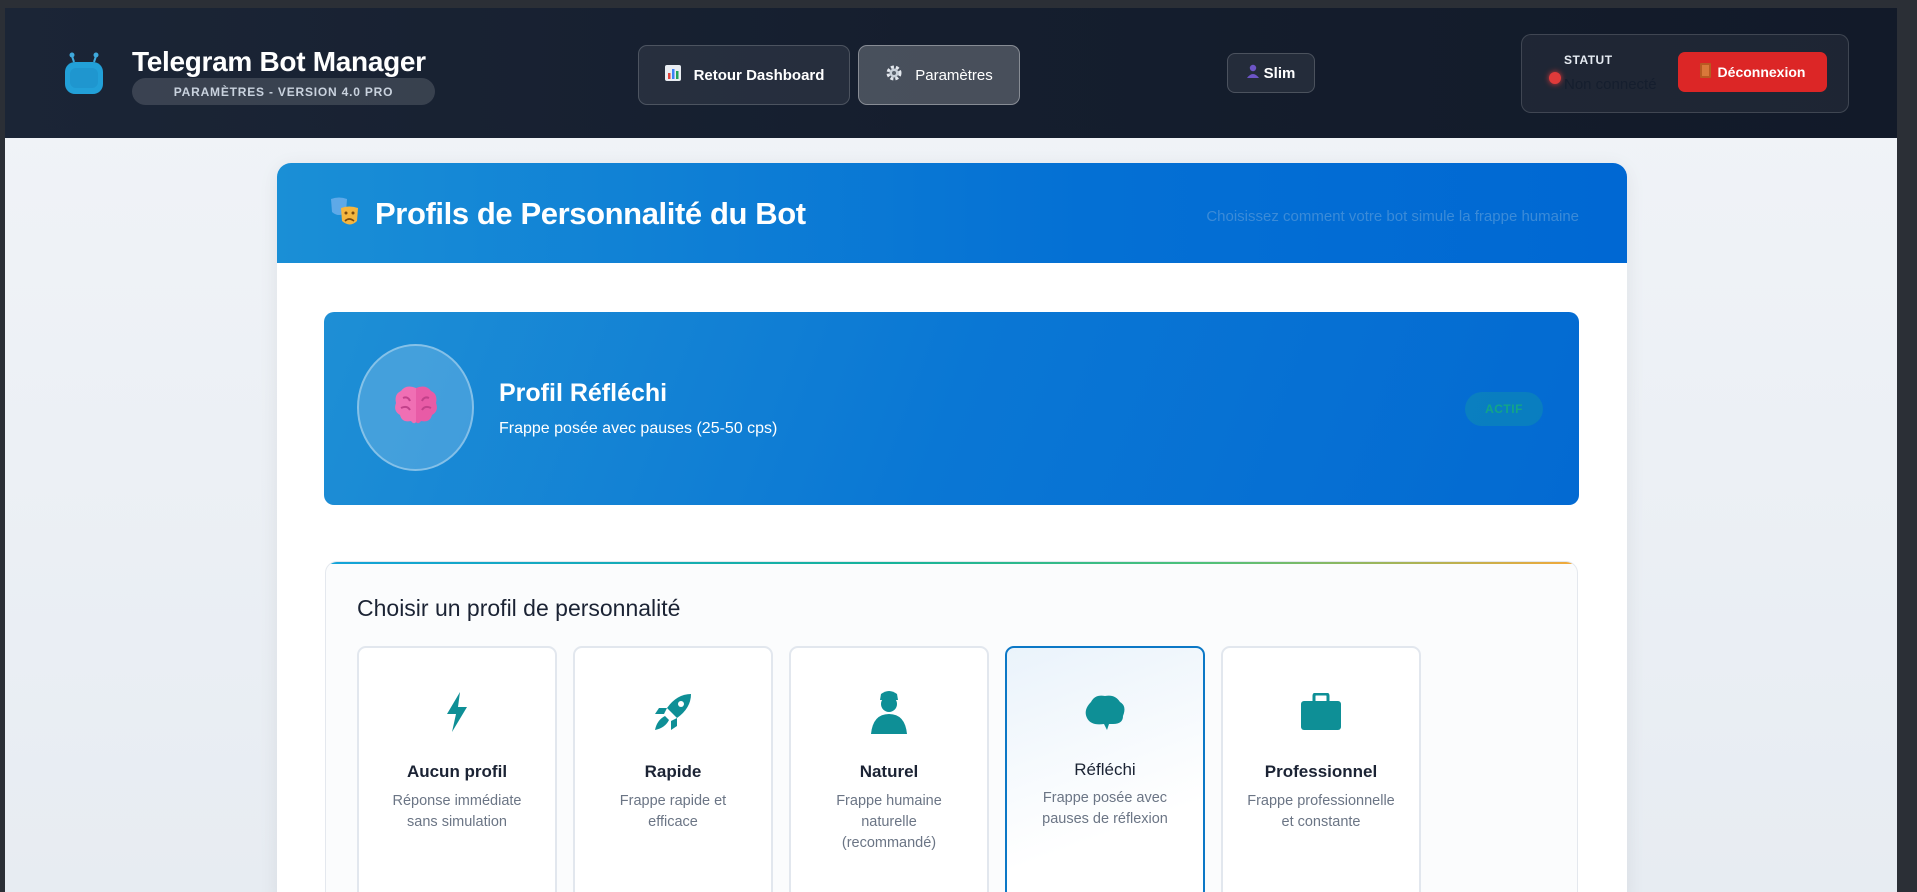 This screenshot has height=892, width=1917. I want to click on profile-description: Réponse immédiate sans simulation, so click(457, 811).